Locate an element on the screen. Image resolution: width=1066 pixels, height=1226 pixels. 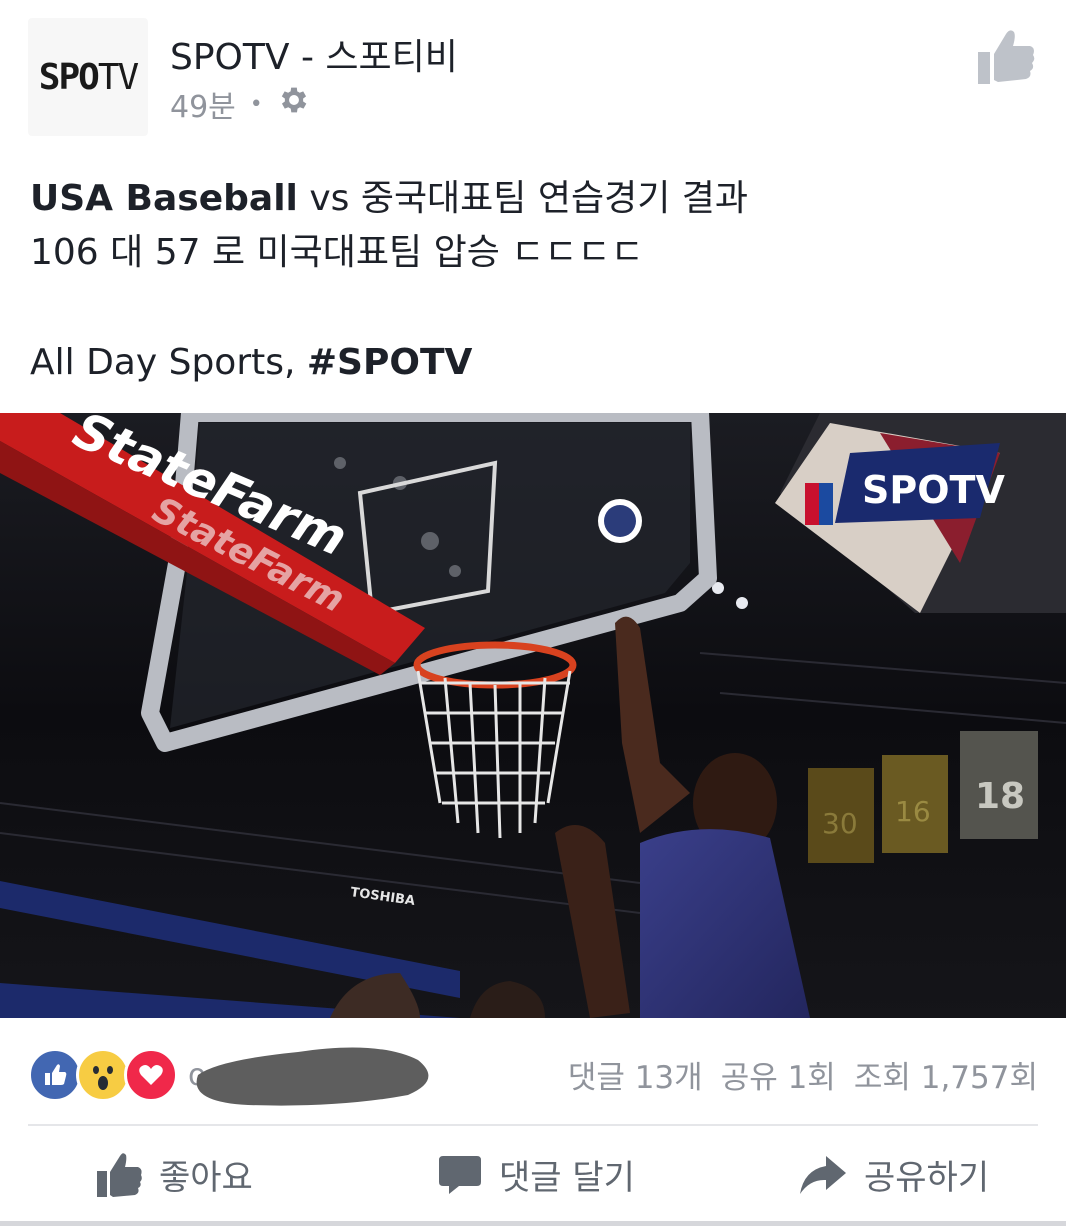
action-bar: 좋아요 댓글 달기 공유하기 is located at coordinates (533, 1175).